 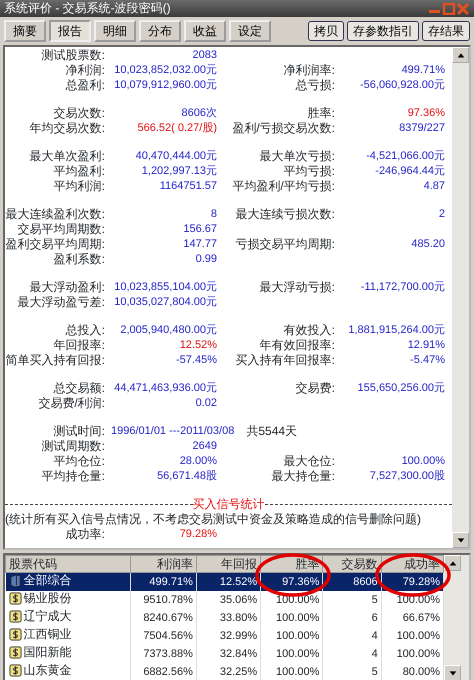 I want to click on stat-label: 最大仓位:, so click(x=308, y=461).